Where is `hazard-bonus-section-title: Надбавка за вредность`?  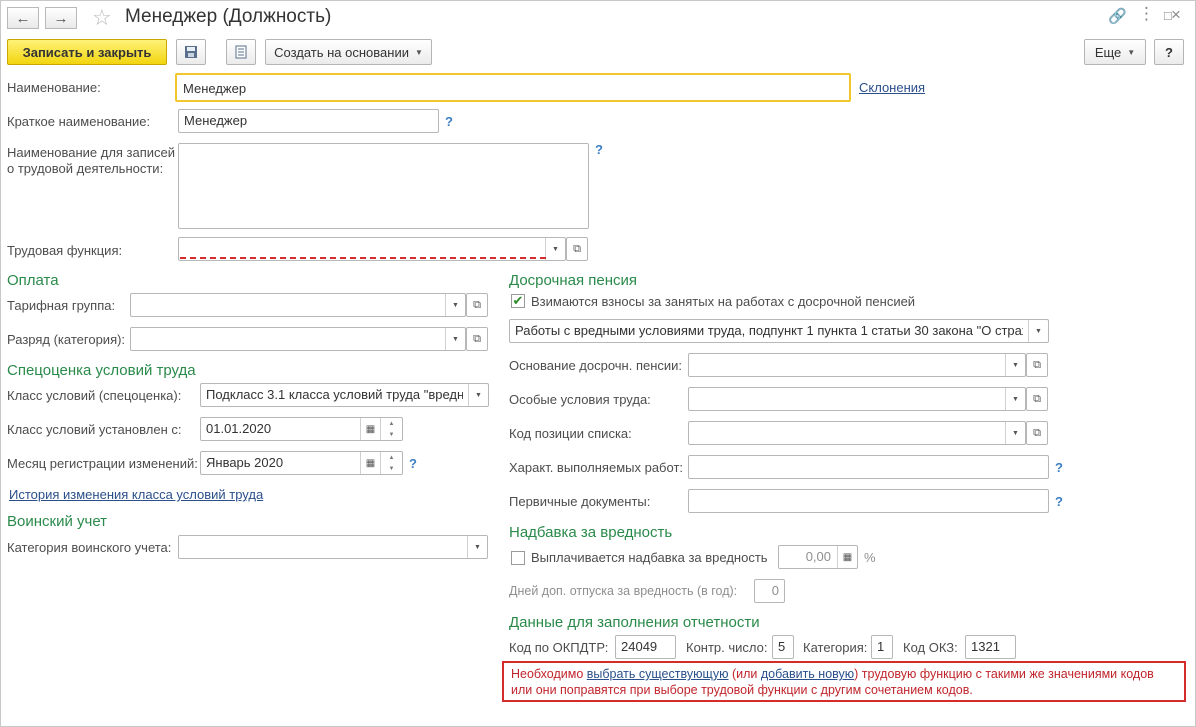 hazard-bonus-section-title: Надбавка за вредность is located at coordinates (591, 532).